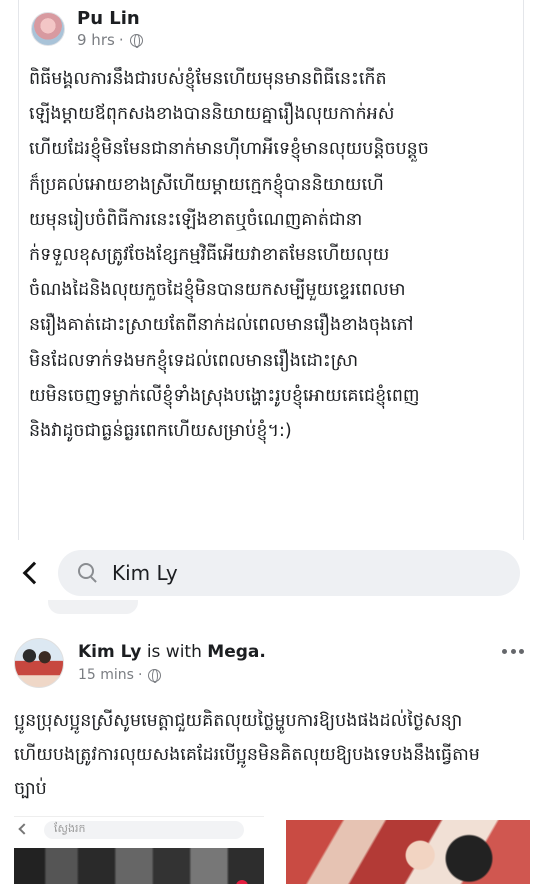 The height and width of the screenshot is (884, 540). I want to click on attached-photo-left, so click(139, 866).